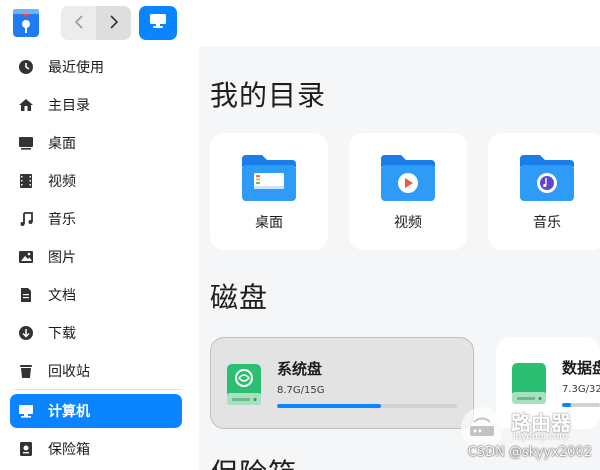 This screenshot has height=470, width=600. What do you see at coordinates (69, 106) in the screenshot?
I see `sidebar-item-label: 主目录` at bounding box center [69, 106].